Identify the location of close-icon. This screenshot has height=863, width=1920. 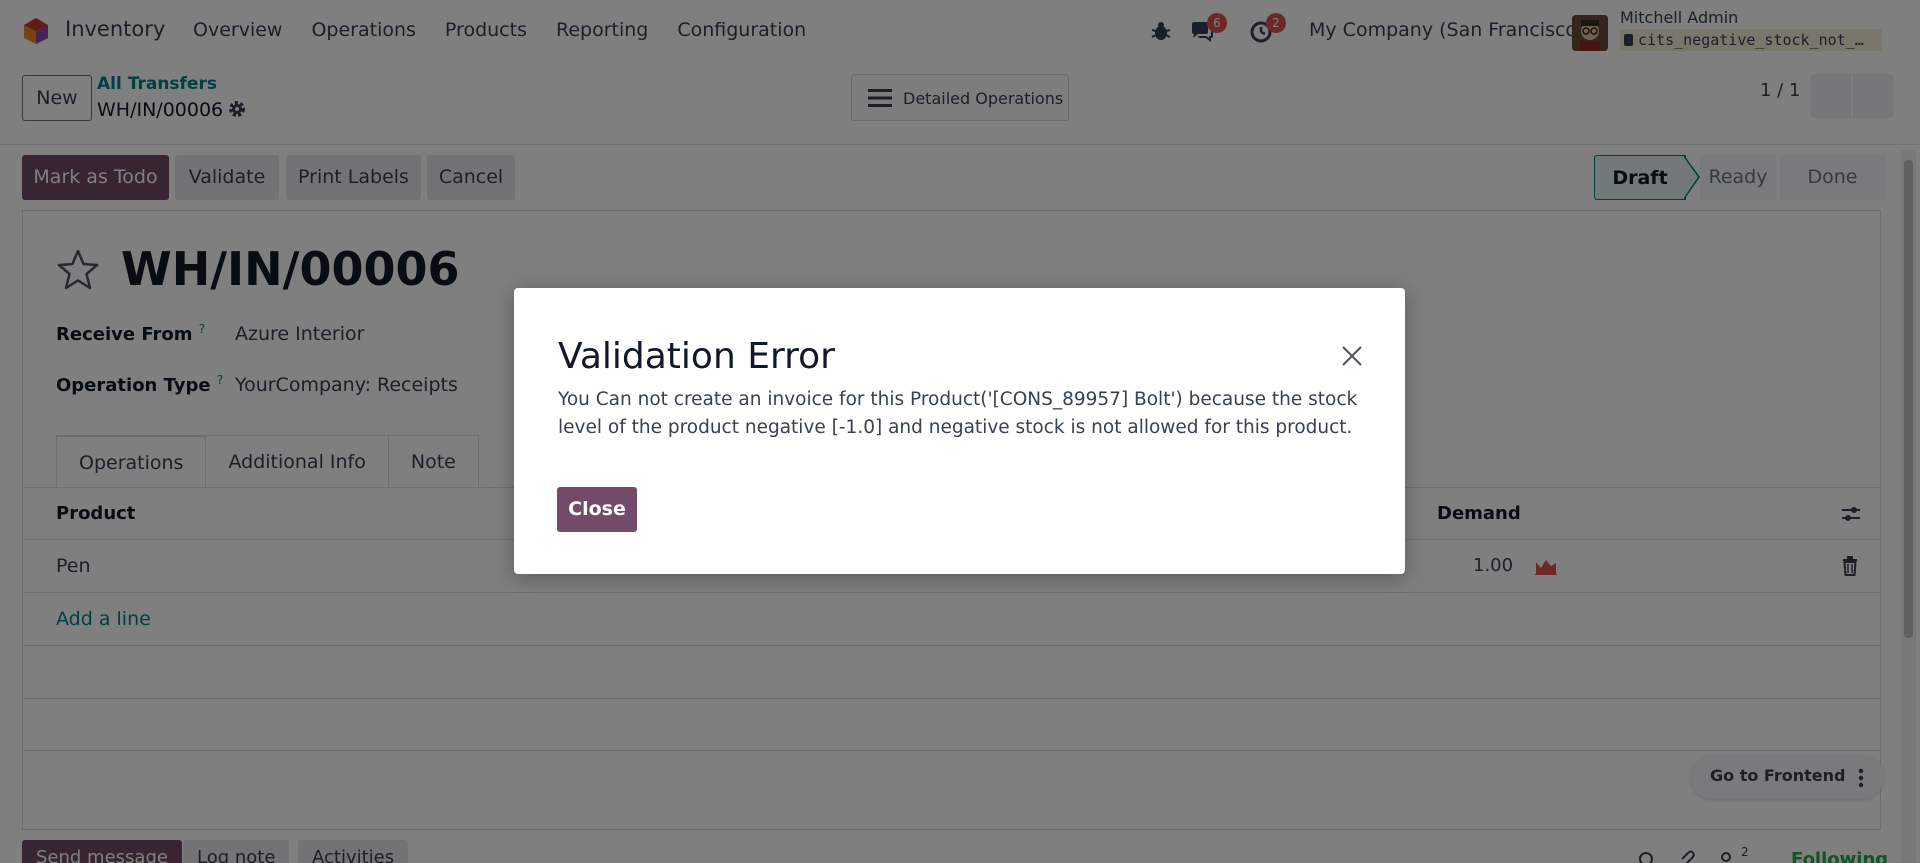
(1352, 356).